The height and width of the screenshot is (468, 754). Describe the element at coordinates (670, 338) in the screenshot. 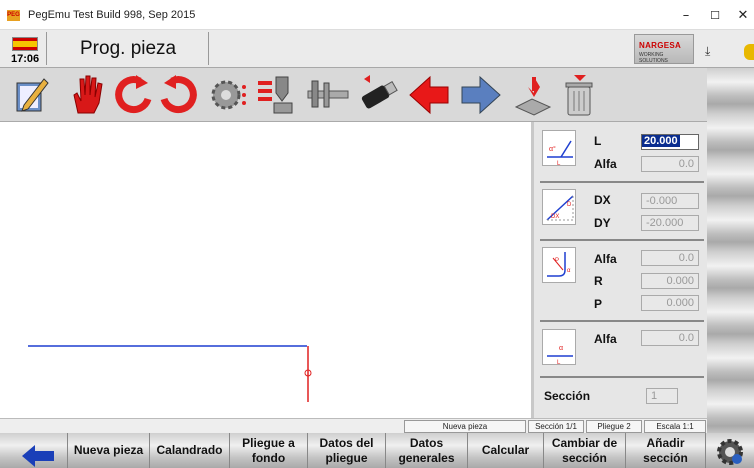

I see `alfa-final-input: 0.0` at that location.